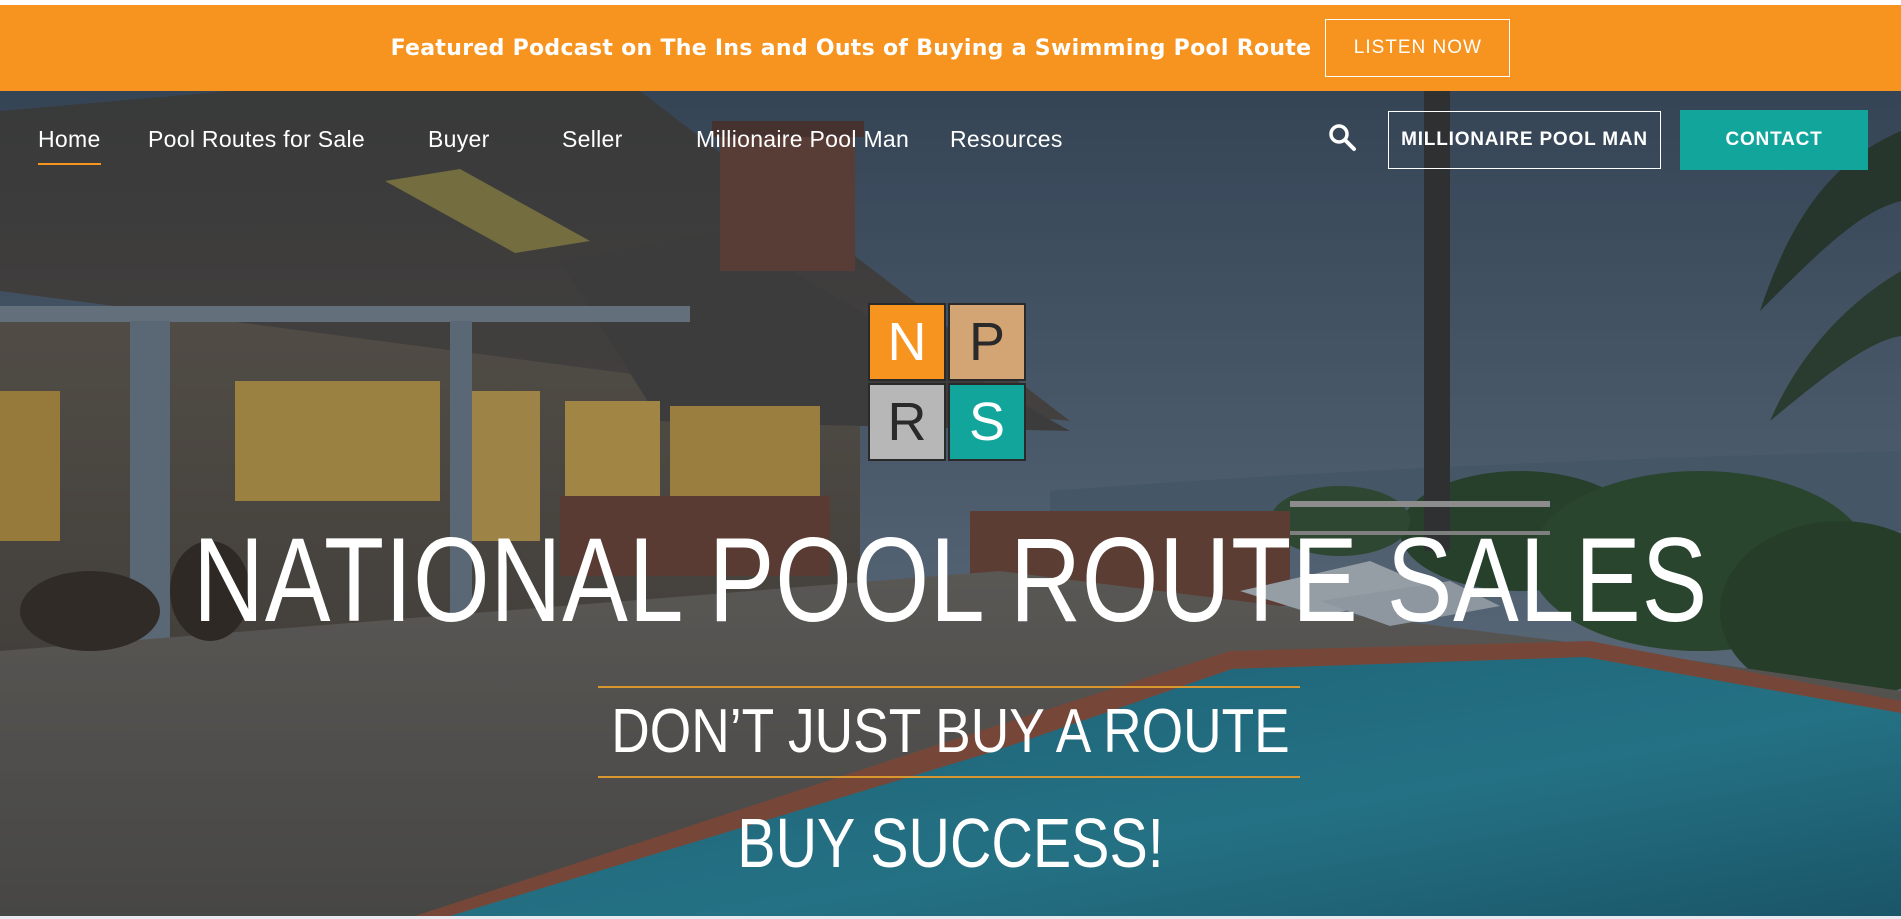 This screenshot has width=1901, height=919. I want to click on nav-item-pool-routes-for-sale: Pool Routes for Sale, so click(256, 139).